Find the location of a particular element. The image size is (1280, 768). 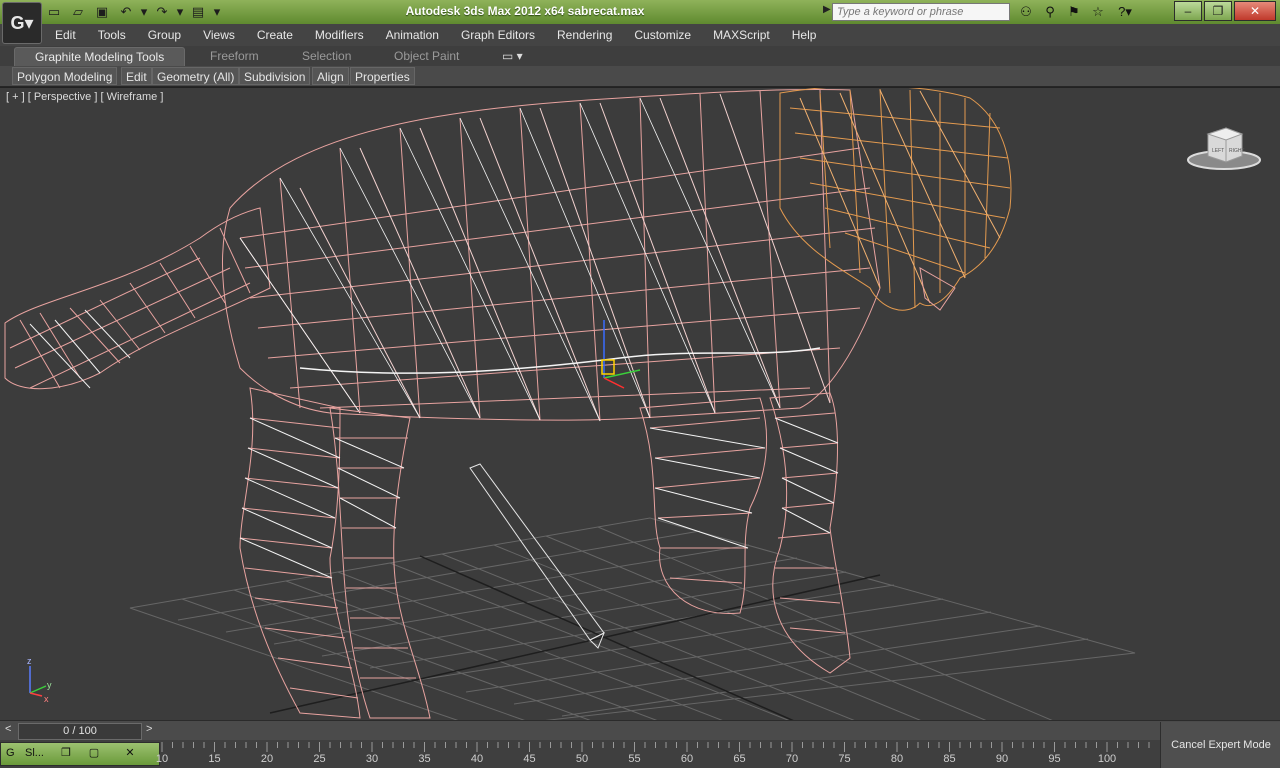

help-icon: ?▾ is located at coordinates (1125, 12).